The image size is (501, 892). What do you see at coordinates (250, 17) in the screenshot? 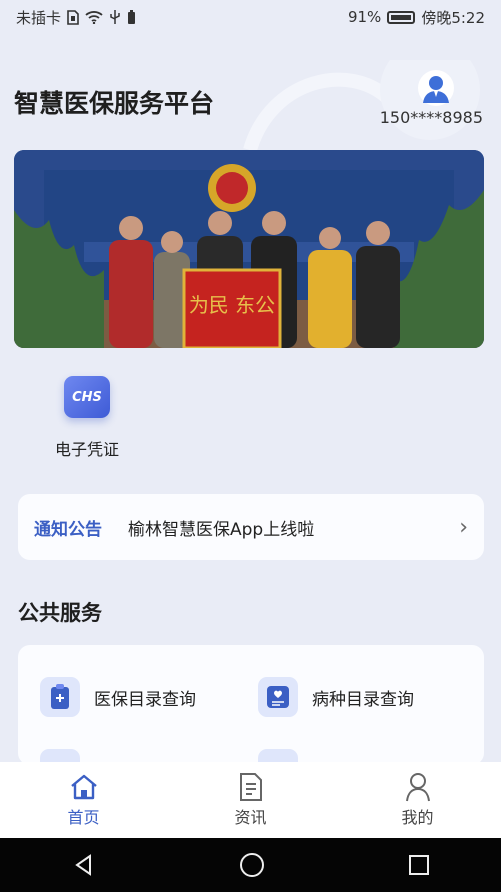
I see `status-bar: 未插卡 91% 傍晚5:22` at bounding box center [250, 17].